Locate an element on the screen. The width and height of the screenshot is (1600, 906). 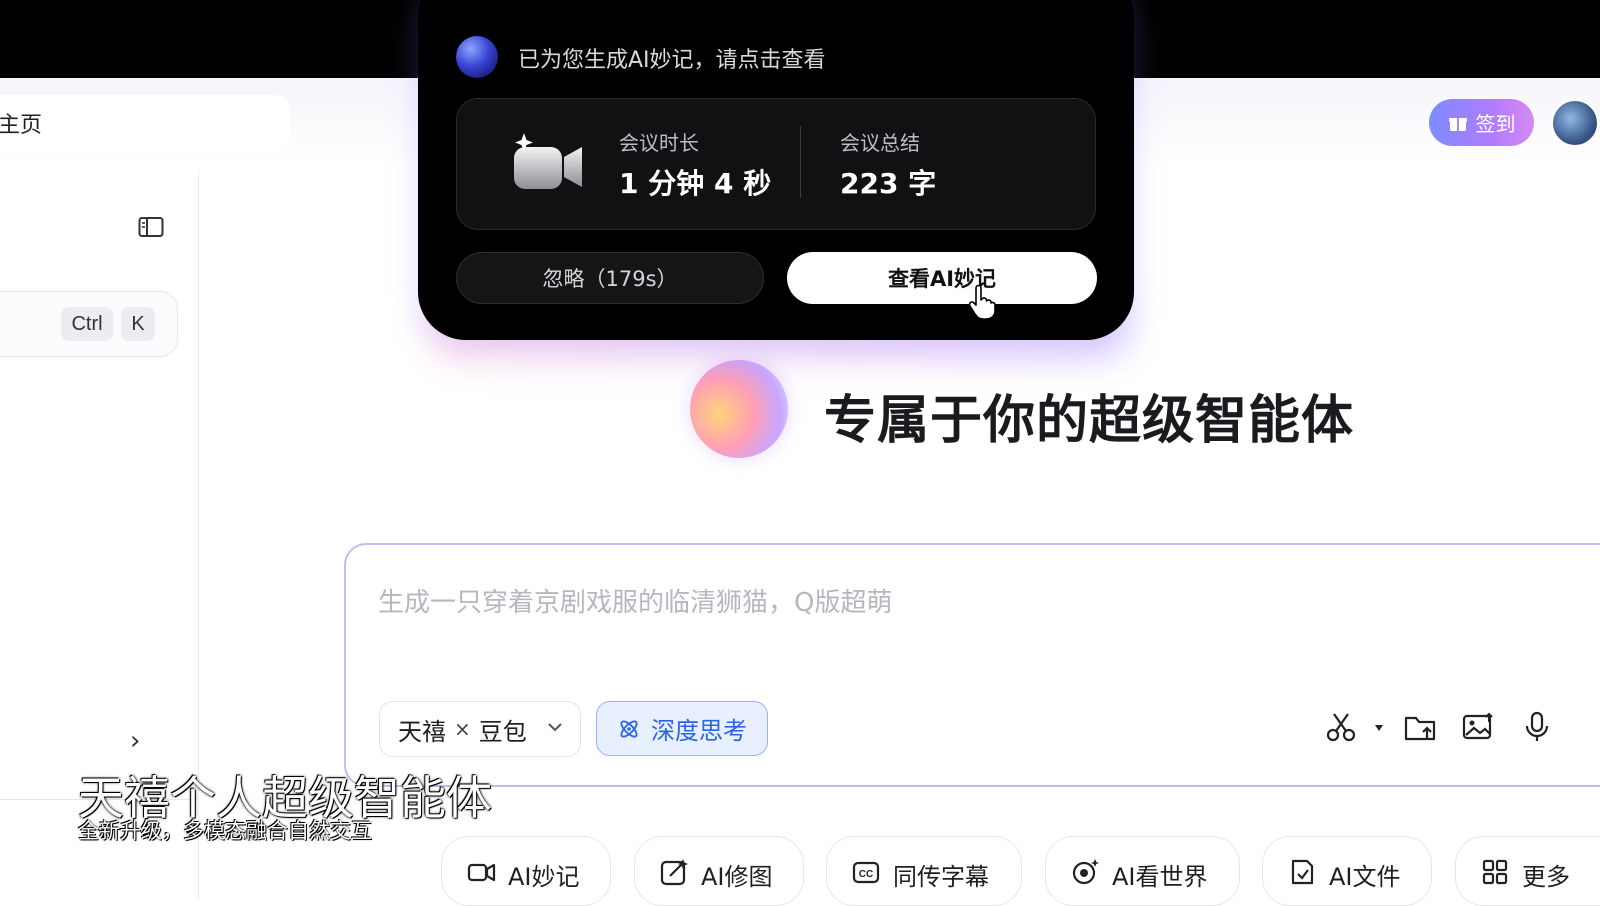
deep-think-toggle: 深度思考 is located at coordinates (682, 728).